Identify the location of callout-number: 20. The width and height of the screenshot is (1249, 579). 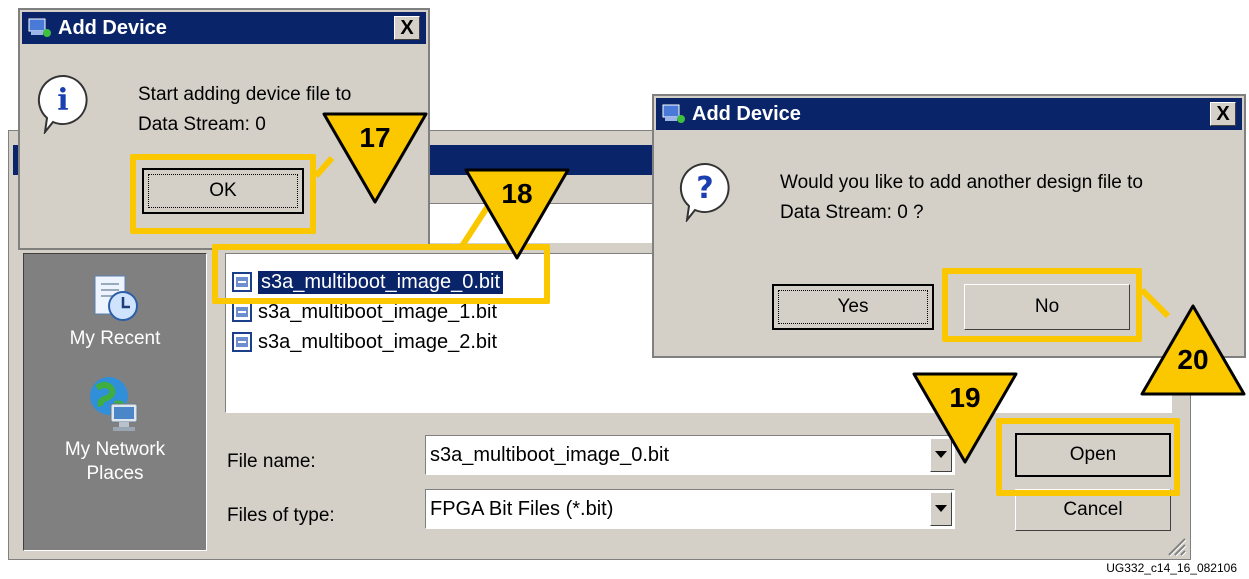
(1193, 359).